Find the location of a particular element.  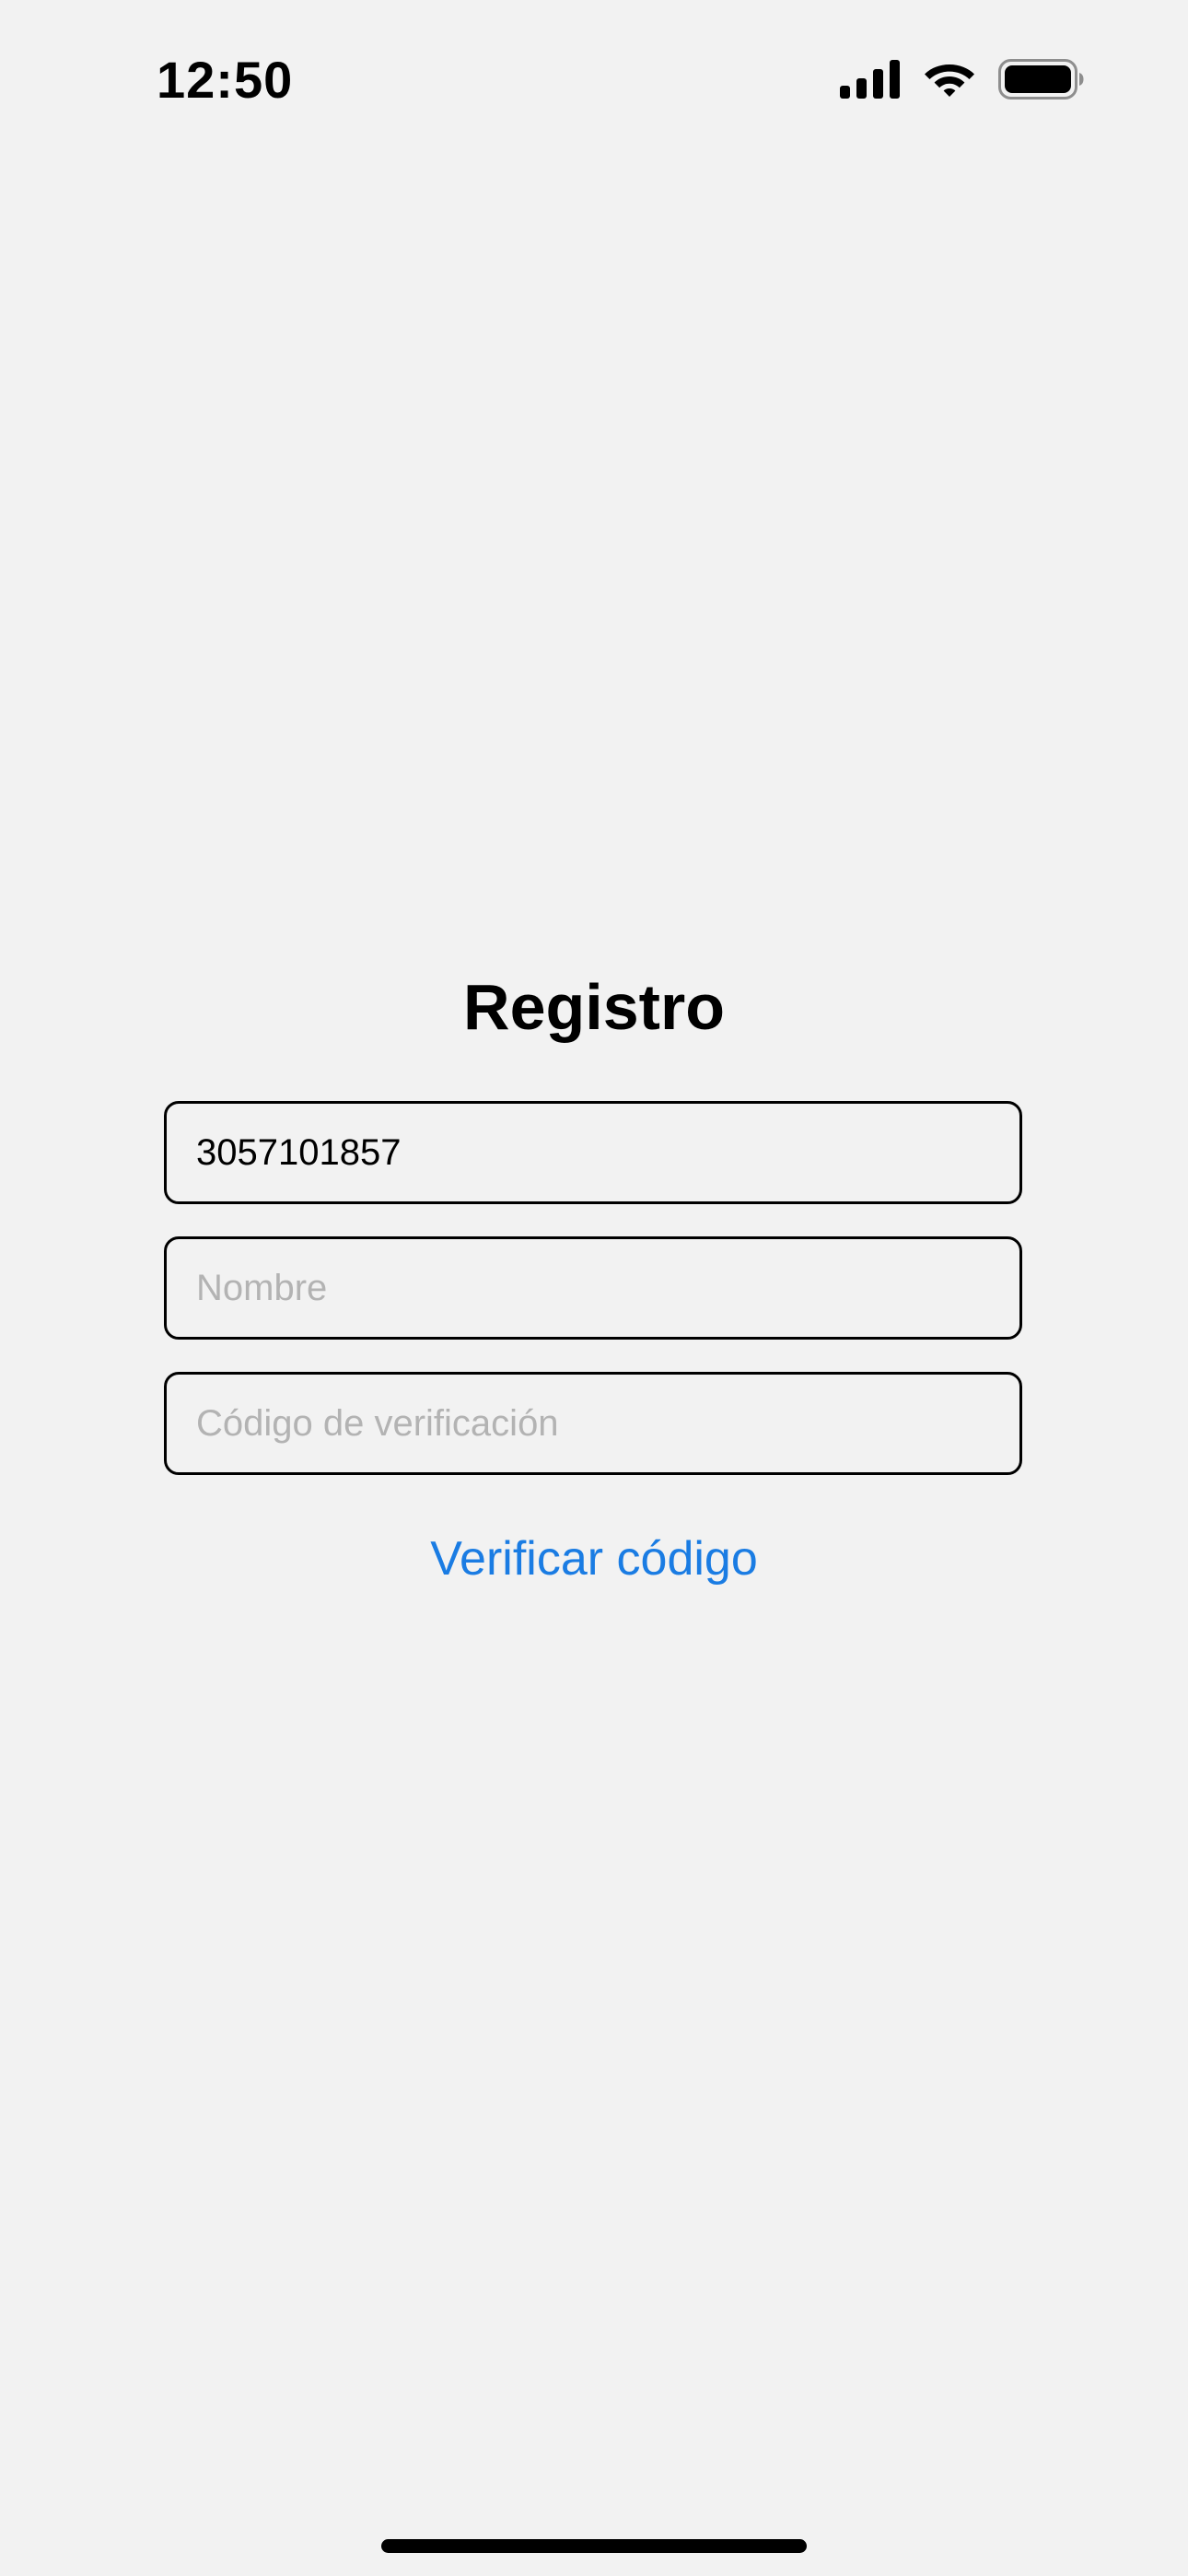

status-bar: 12:50 is located at coordinates (594, 73).